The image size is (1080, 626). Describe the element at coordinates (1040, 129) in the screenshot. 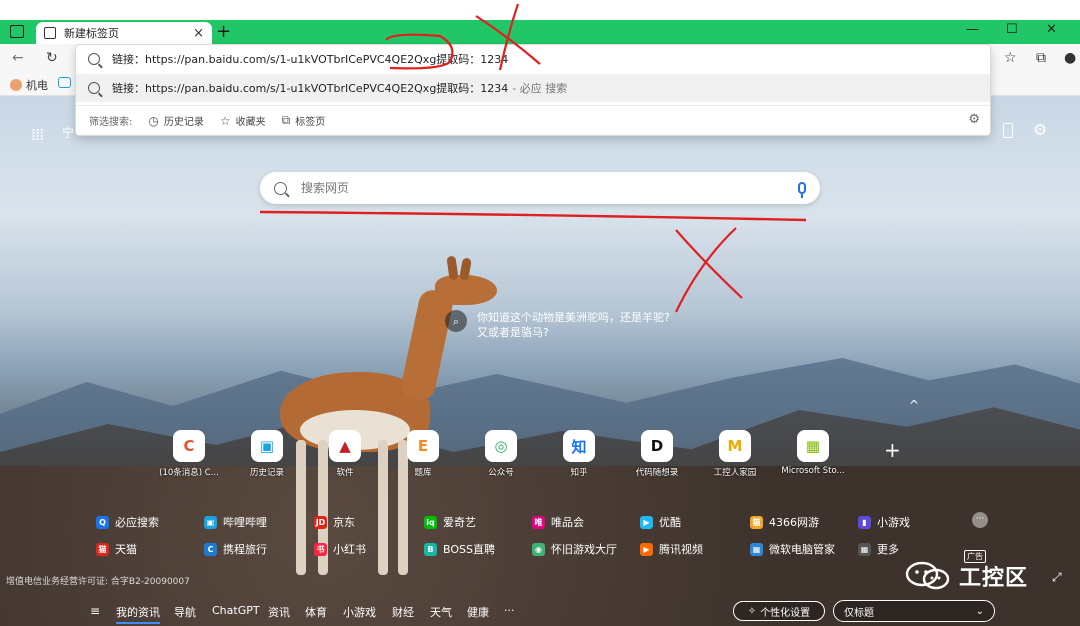

I see `page-settings-gear-icon: ⚙` at that location.